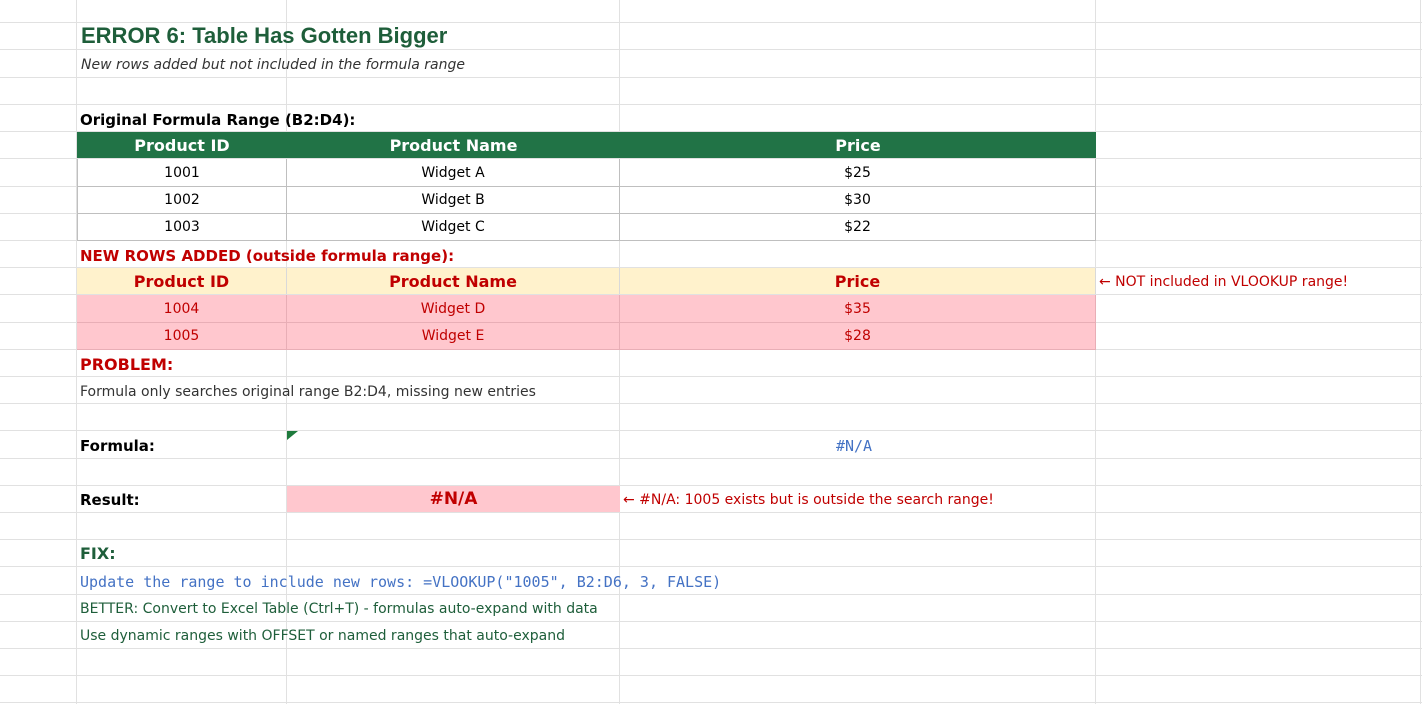 This screenshot has height=704, width=1422. I want to click on table-cell-id: 1002, so click(182, 200).